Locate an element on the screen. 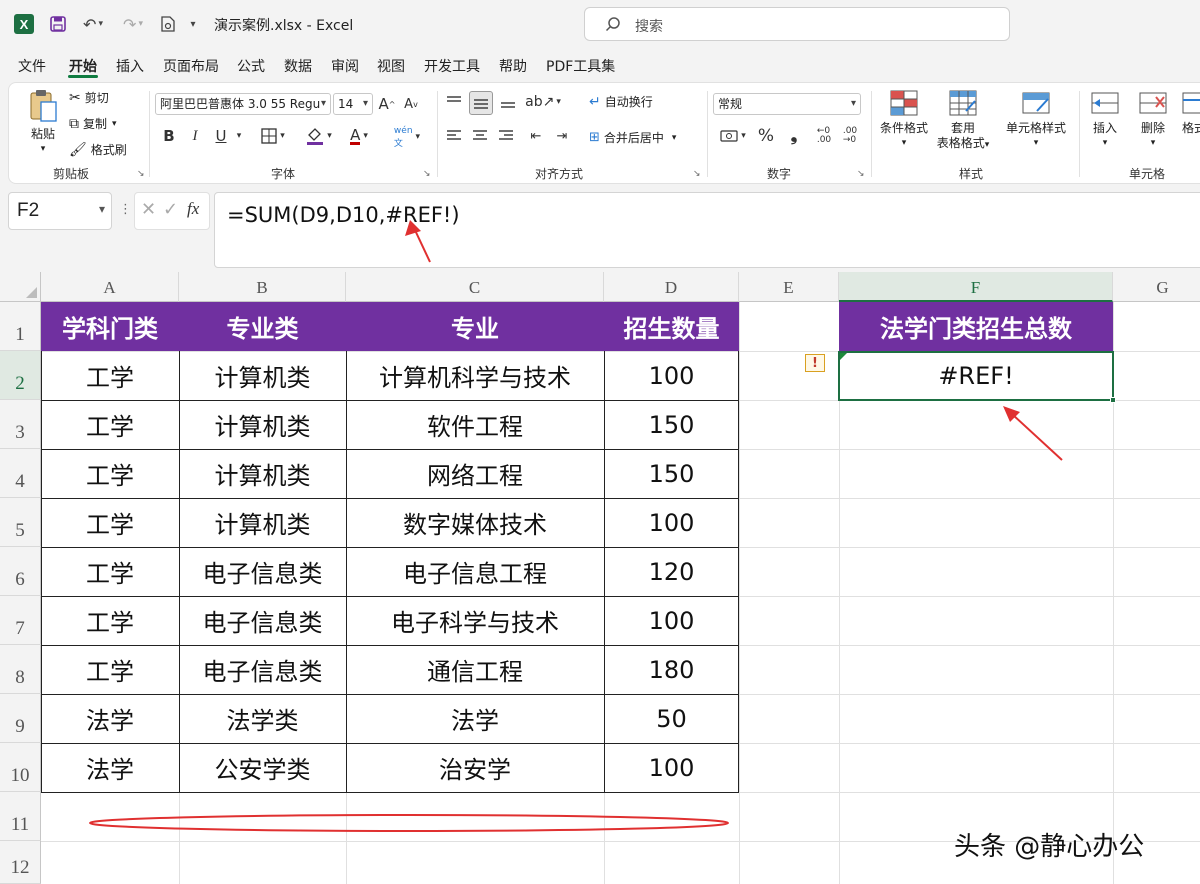  error-indicator-icon is located at coordinates (843, 356).